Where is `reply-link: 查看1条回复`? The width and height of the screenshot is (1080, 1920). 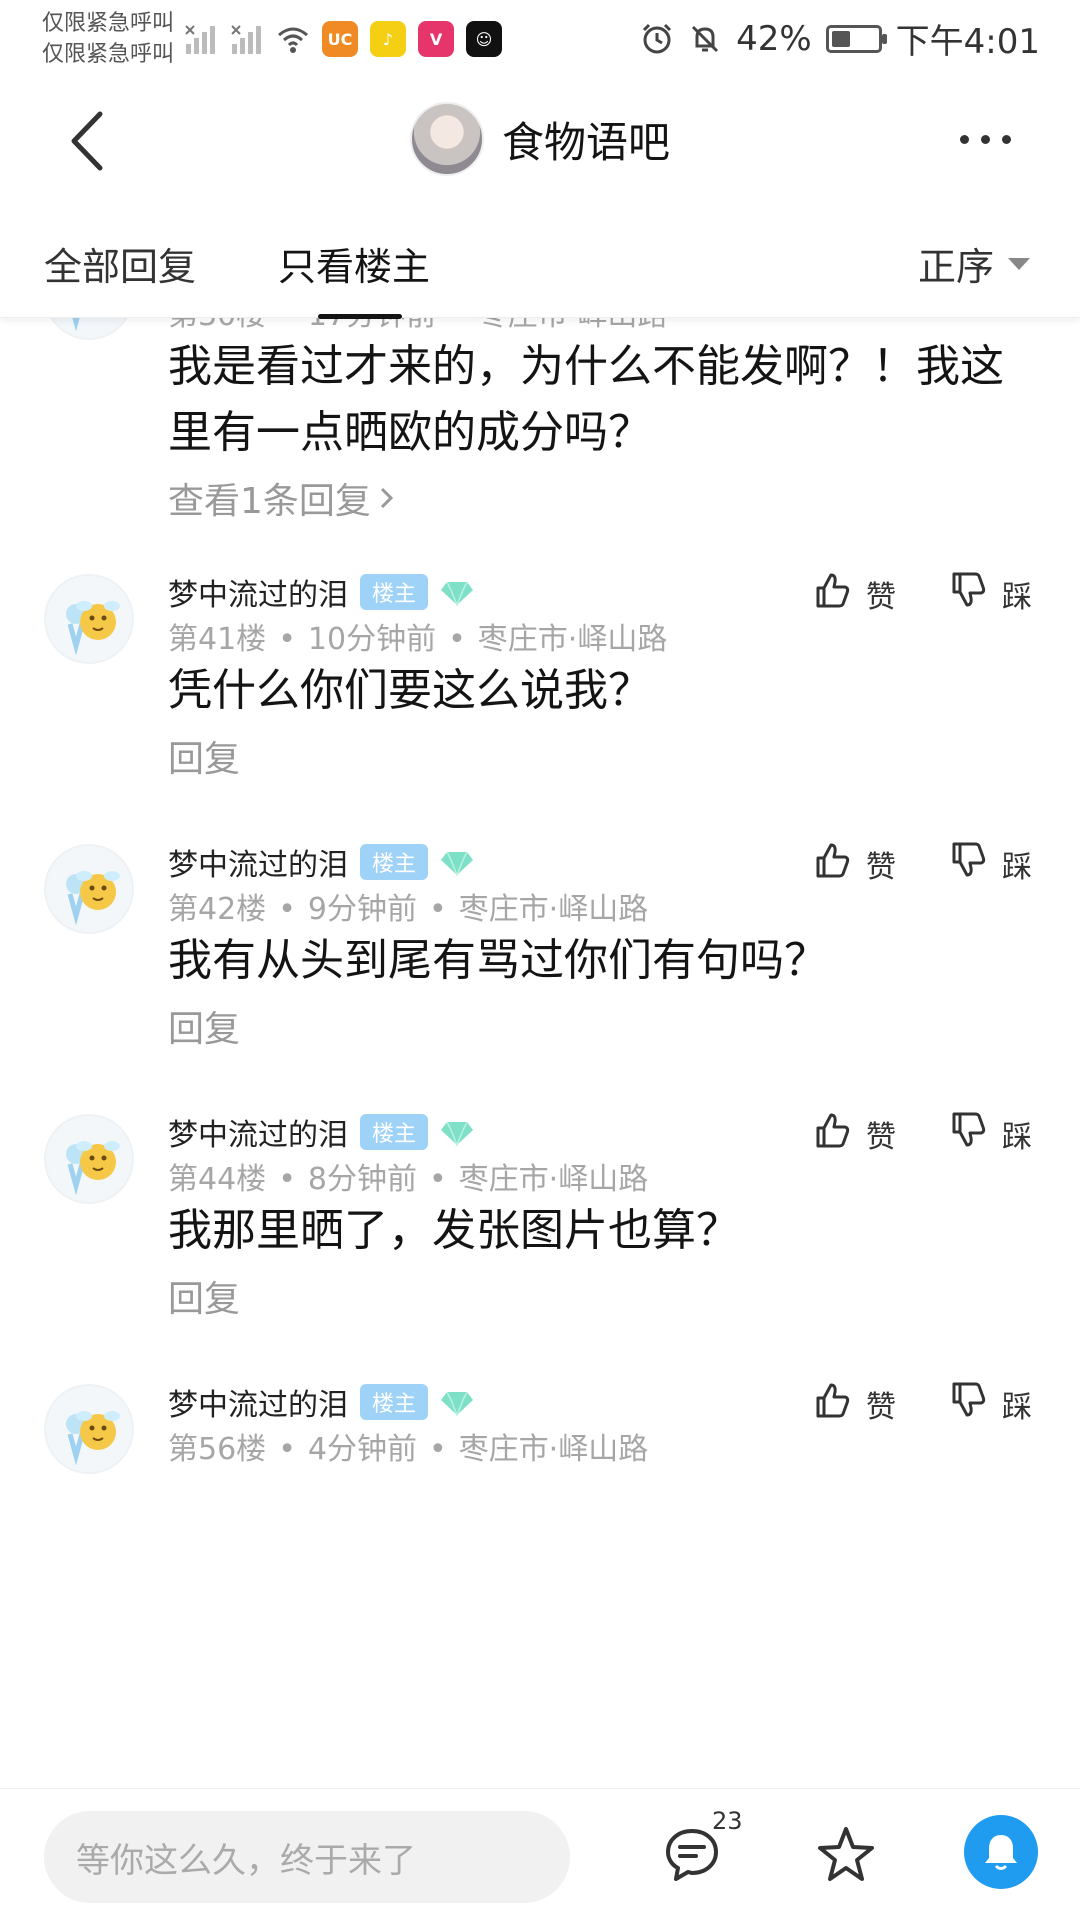 reply-link: 查看1条回复 is located at coordinates (282, 498).